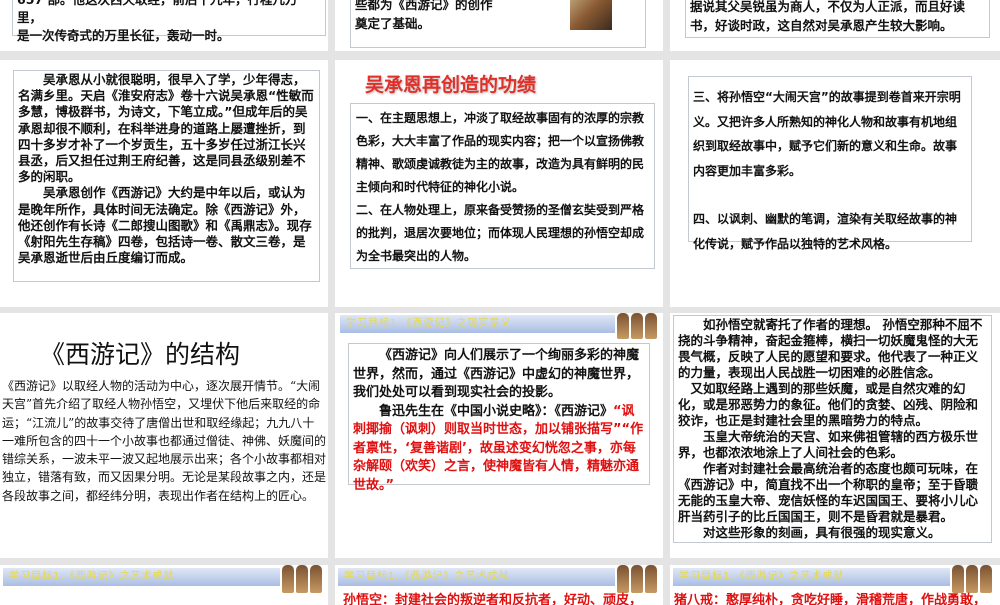 This screenshot has height=605, width=1000. What do you see at coordinates (821, 25) in the screenshot?
I see `text-line: 书，好谈时政，这自然对吴承恩产生较大影响。` at bounding box center [821, 25].